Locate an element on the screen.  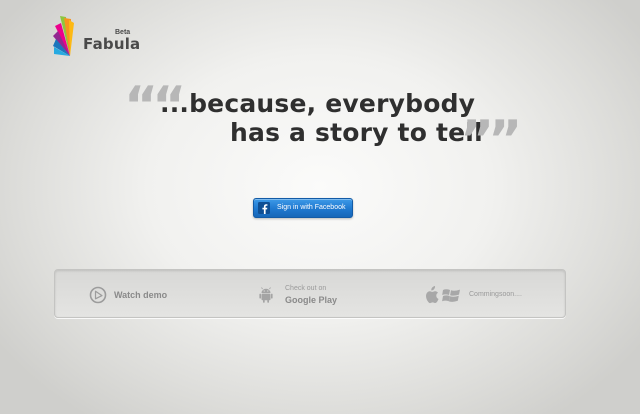
google-play-label: Google Play is located at coordinates (311, 300).